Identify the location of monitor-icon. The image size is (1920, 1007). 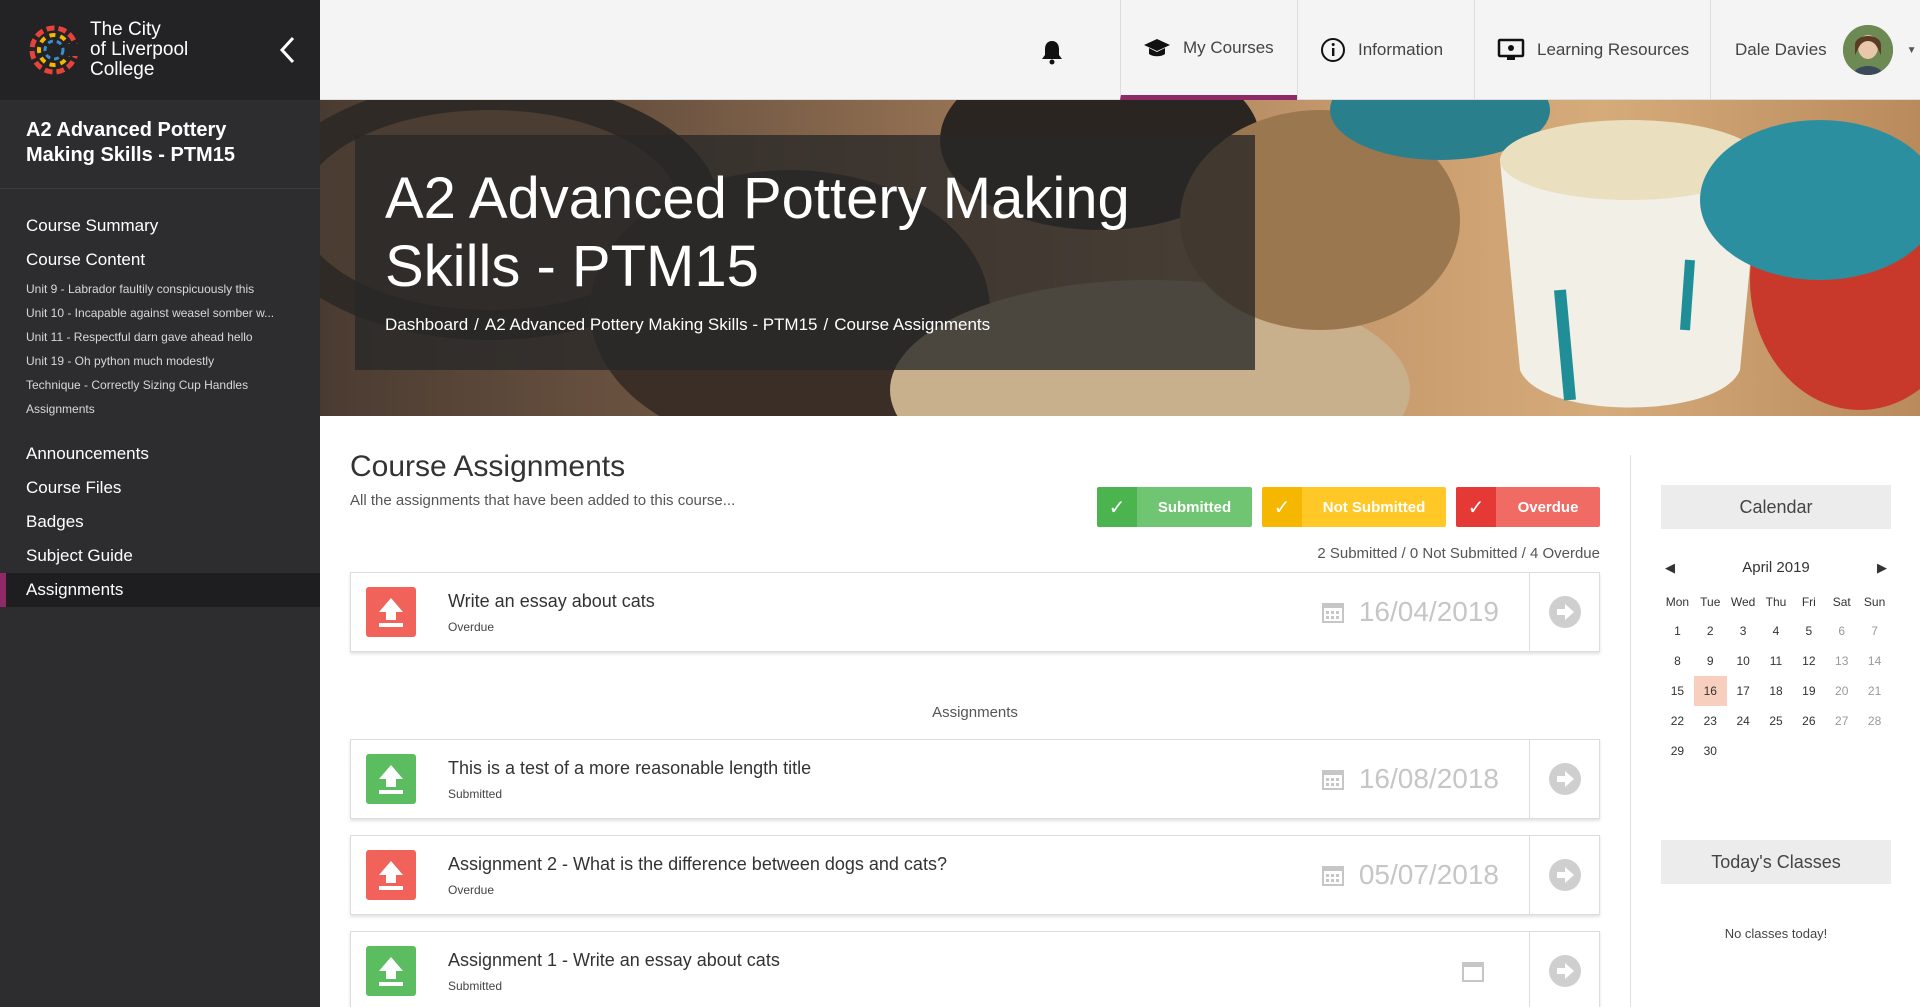
(1511, 50).